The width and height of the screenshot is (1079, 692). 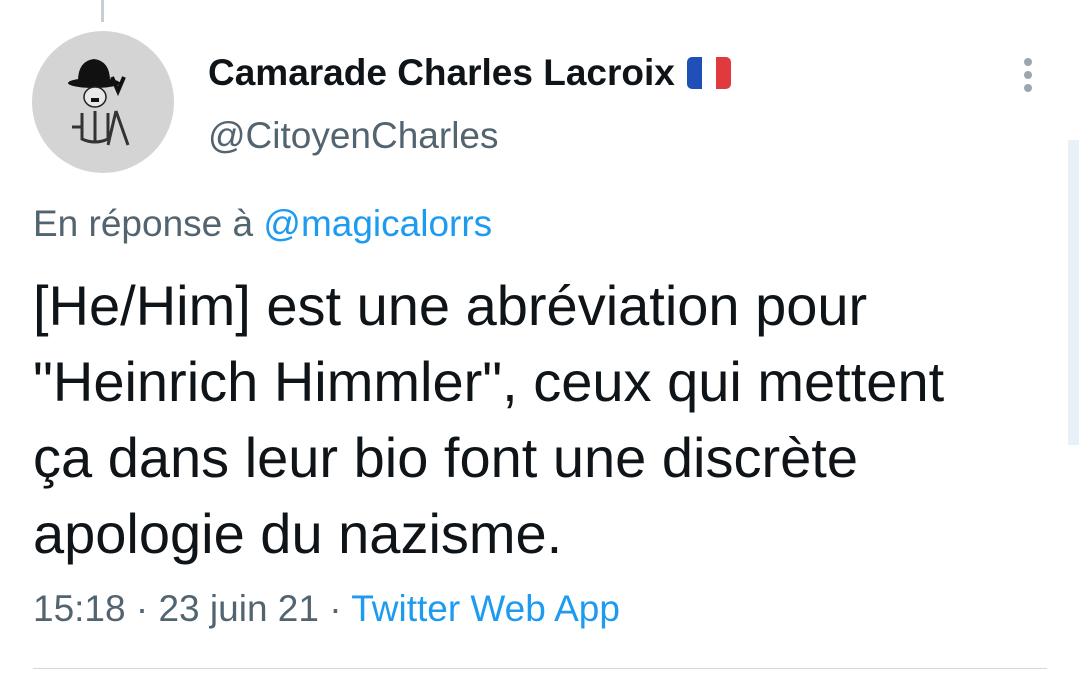 What do you see at coordinates (99, 102) in the screenshot?
I see `avatar-illustration` at bounding box center [99, 102].